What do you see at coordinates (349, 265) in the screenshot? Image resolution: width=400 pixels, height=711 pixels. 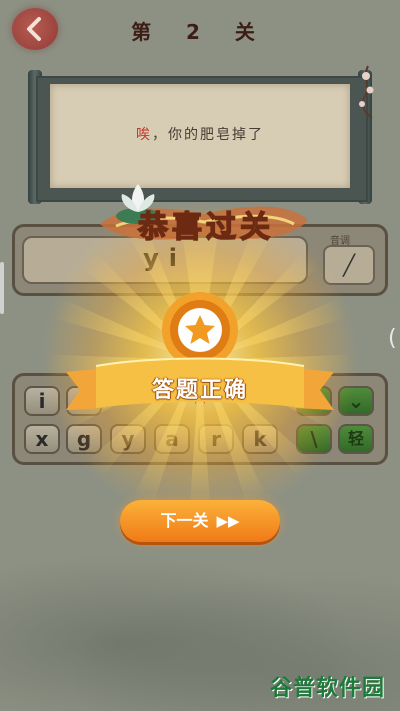 I see `tone-mark-icon: ╱` at bounding box center [349, 265].